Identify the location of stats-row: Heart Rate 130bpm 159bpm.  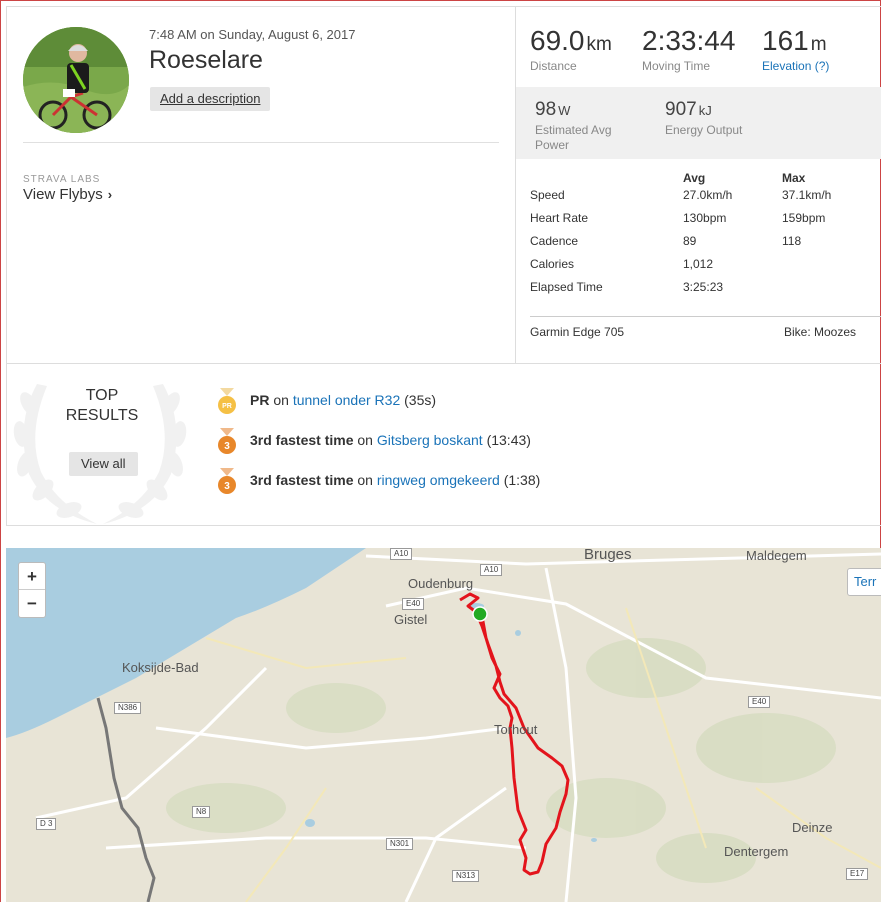
(698, 216).